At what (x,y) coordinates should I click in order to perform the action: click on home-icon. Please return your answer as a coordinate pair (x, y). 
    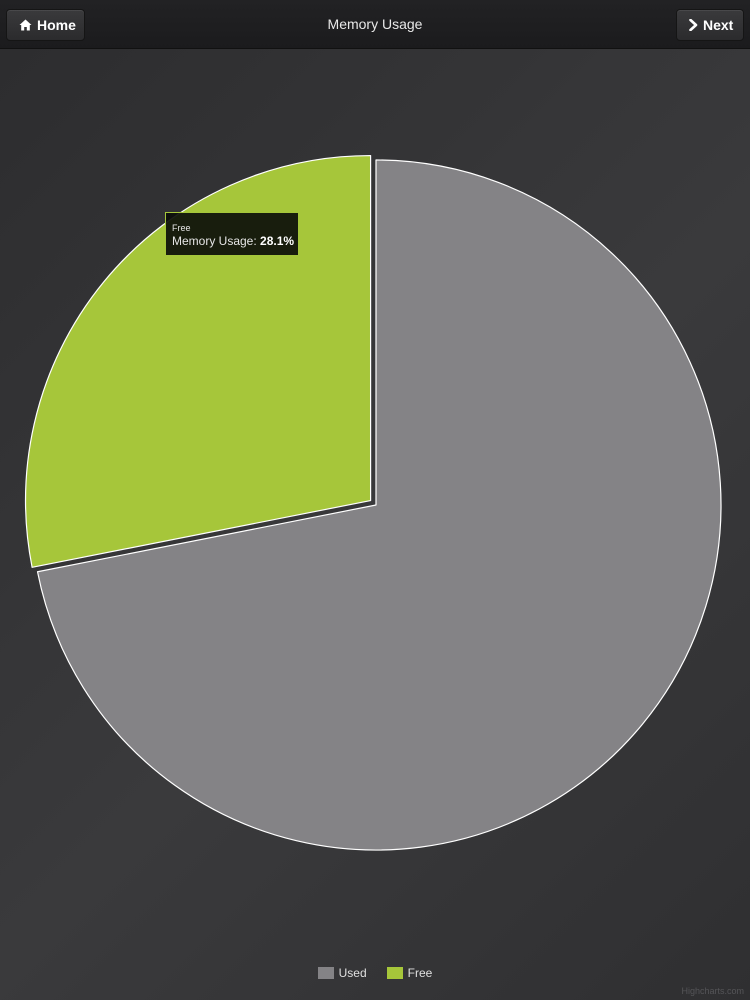
    Looking at the image, I should click on (25, 25).